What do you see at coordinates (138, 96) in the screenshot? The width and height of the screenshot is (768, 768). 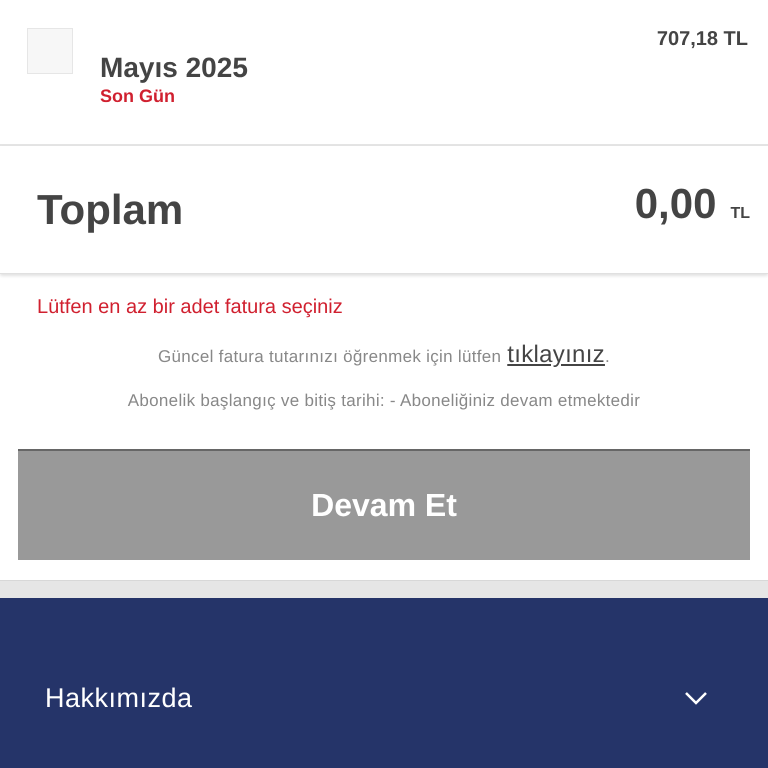 I see `due-label: Son Gün` at bounding box center [138, 96].